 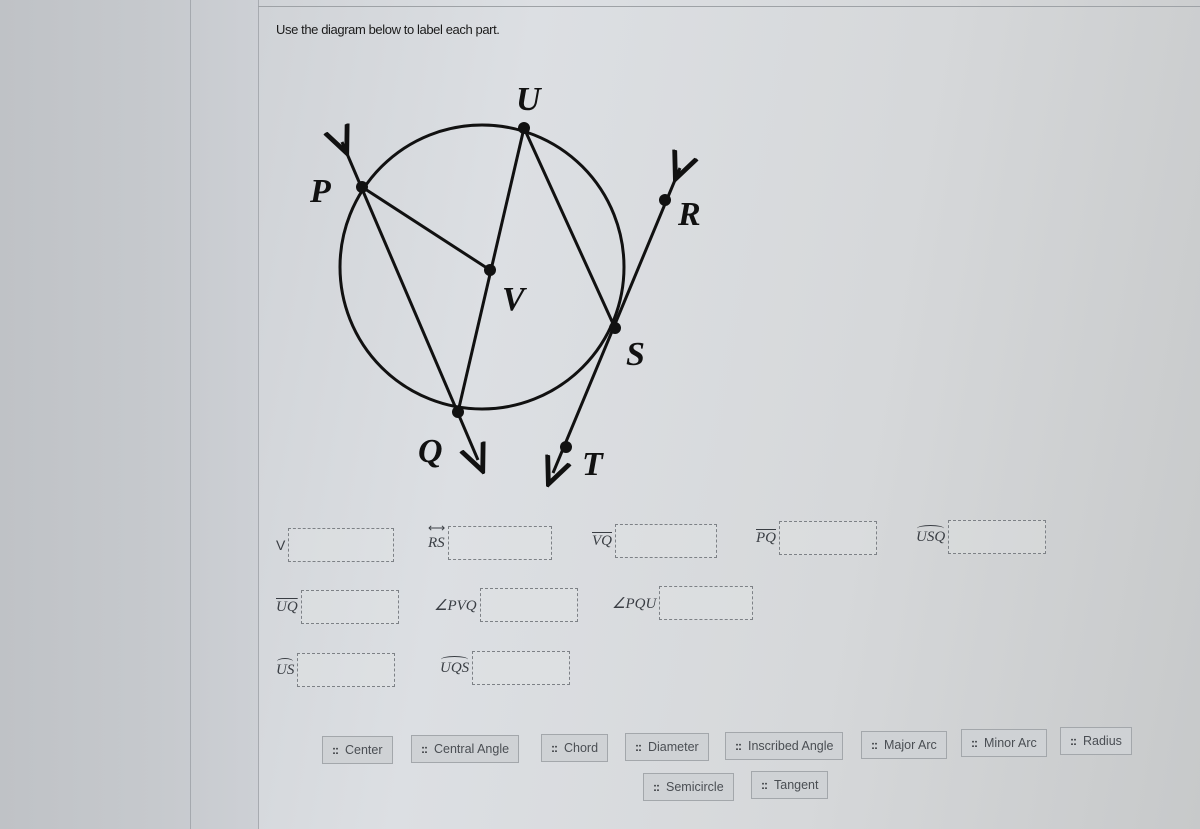 I want to click on chip-label: Radius, so click(x=1102, y=741).